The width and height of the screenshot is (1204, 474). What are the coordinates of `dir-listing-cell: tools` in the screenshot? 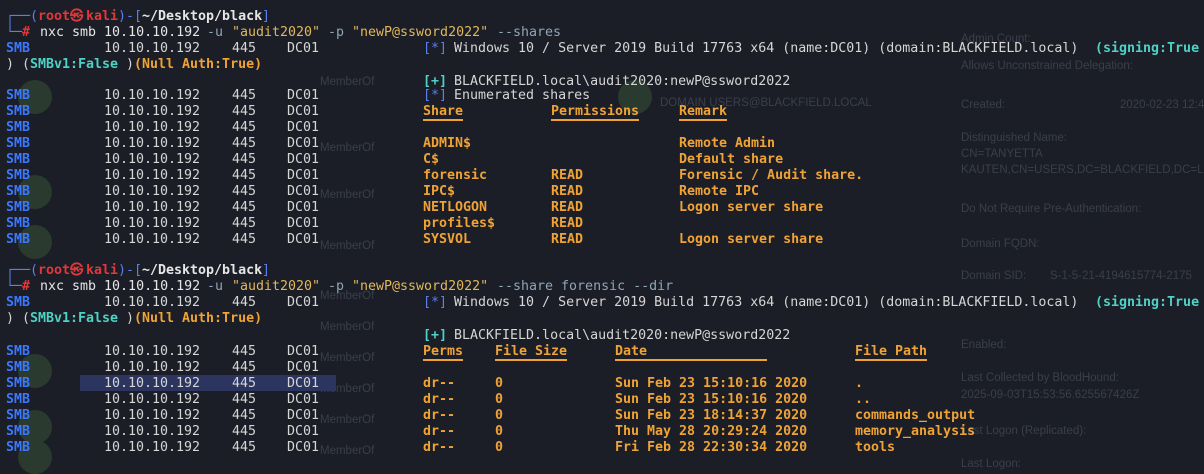 It's located at (875, 447).